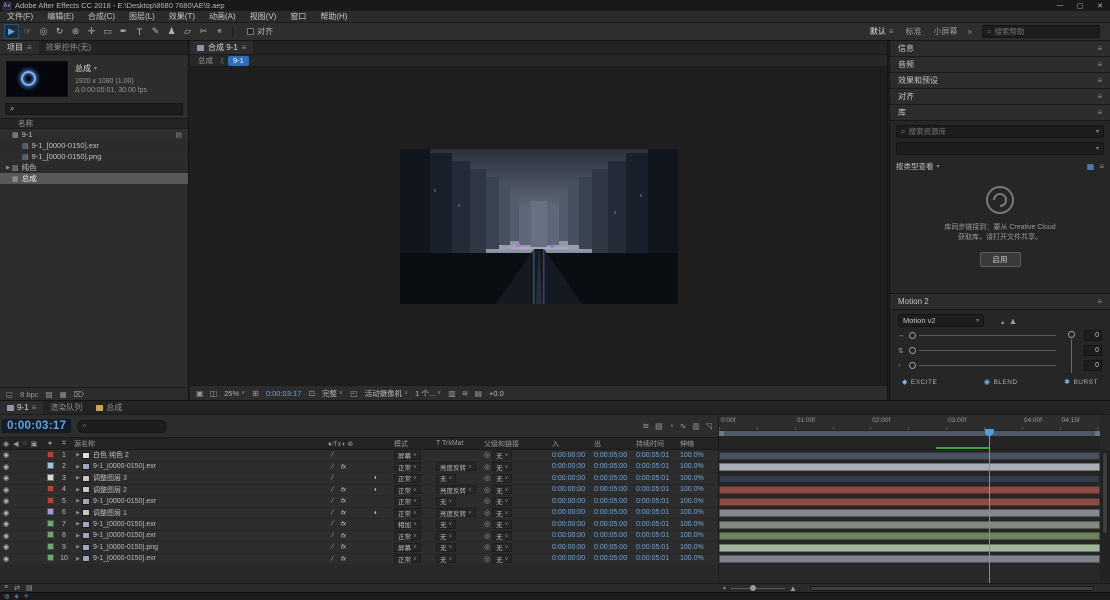  I want to click on motion-param-1-value: 0, so click(1093, 335).